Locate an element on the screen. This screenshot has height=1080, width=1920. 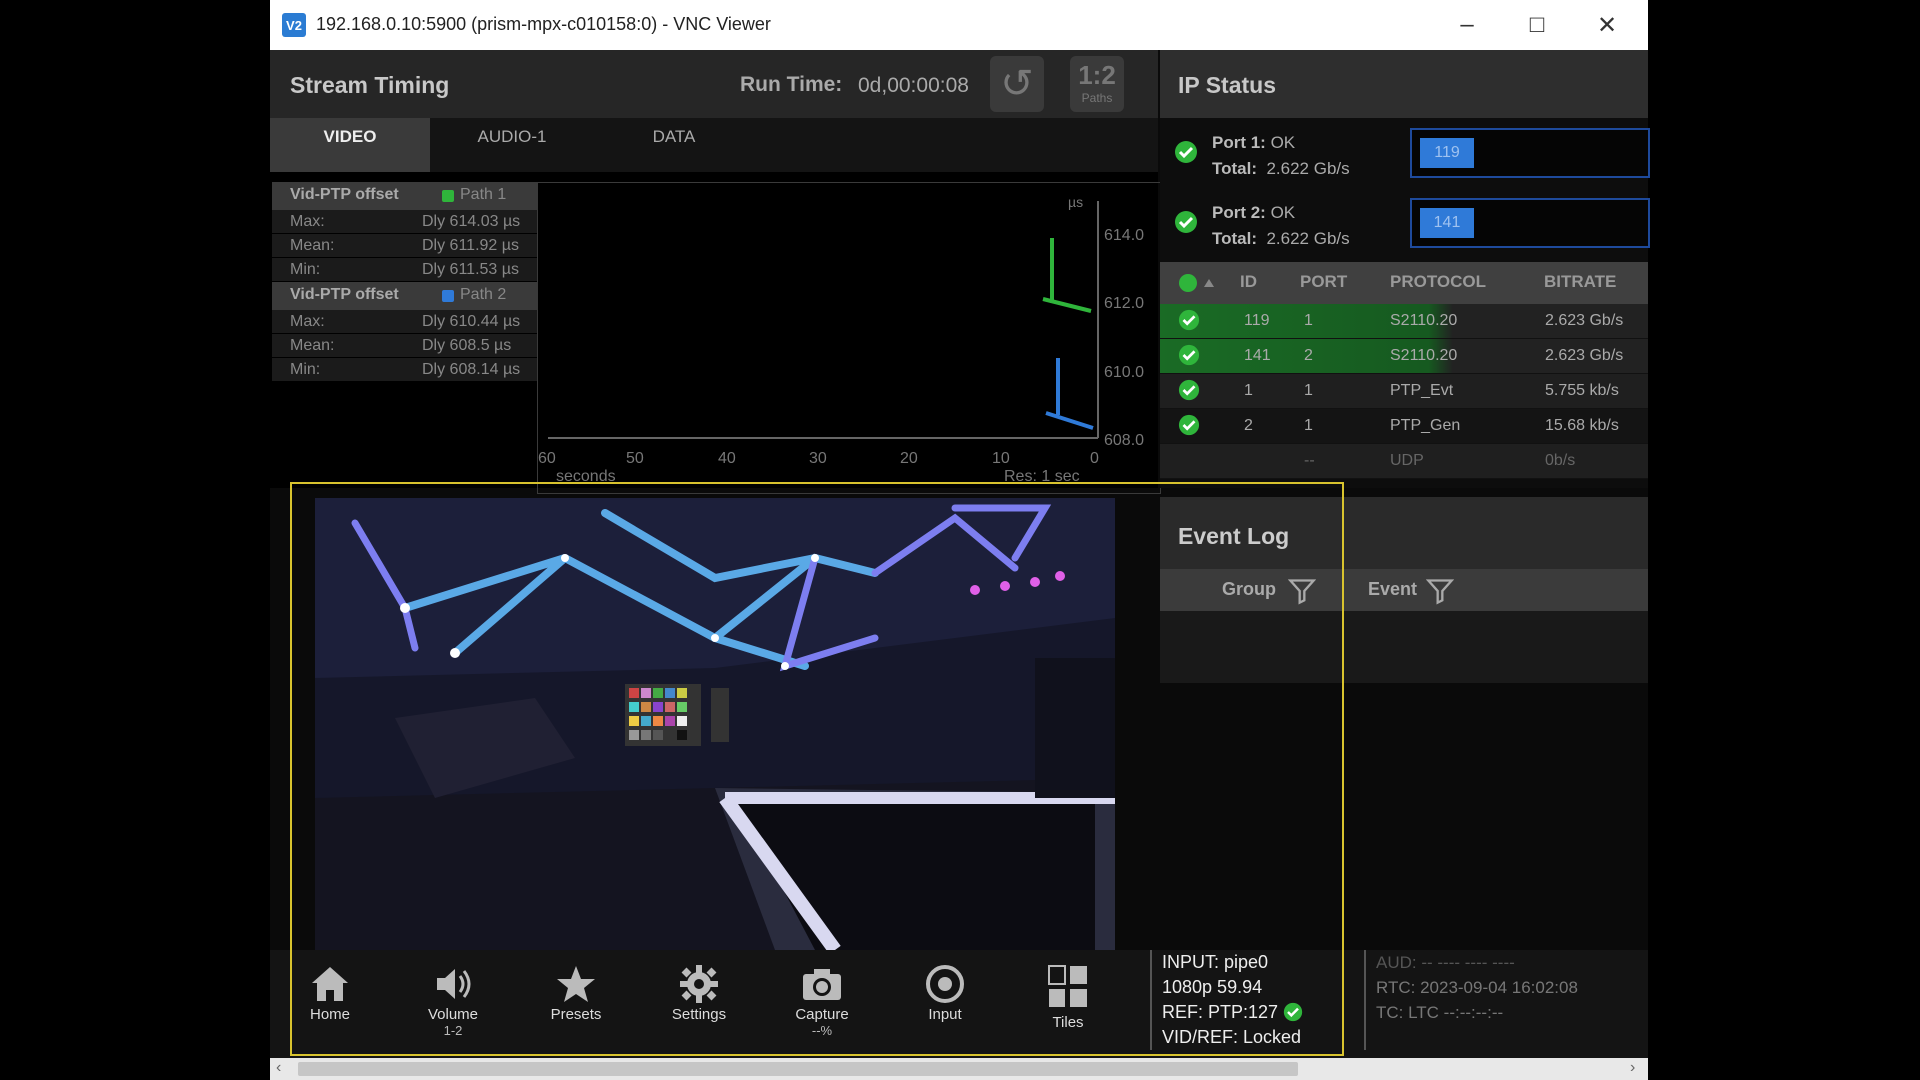
x-tick-label: 10 is located at coordinates (1001, 458).